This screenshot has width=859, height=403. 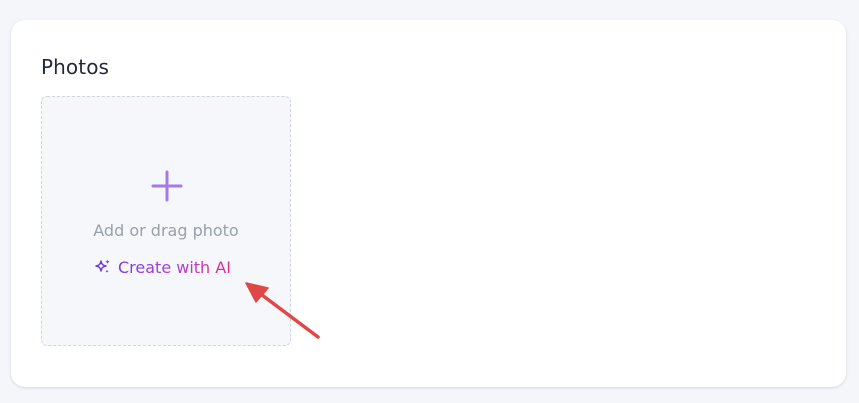 What do you see at coordinates (174, 267) in the screenshot?
I see `create-with-ai-label: Create with AI` at bounding box center [174, 267].